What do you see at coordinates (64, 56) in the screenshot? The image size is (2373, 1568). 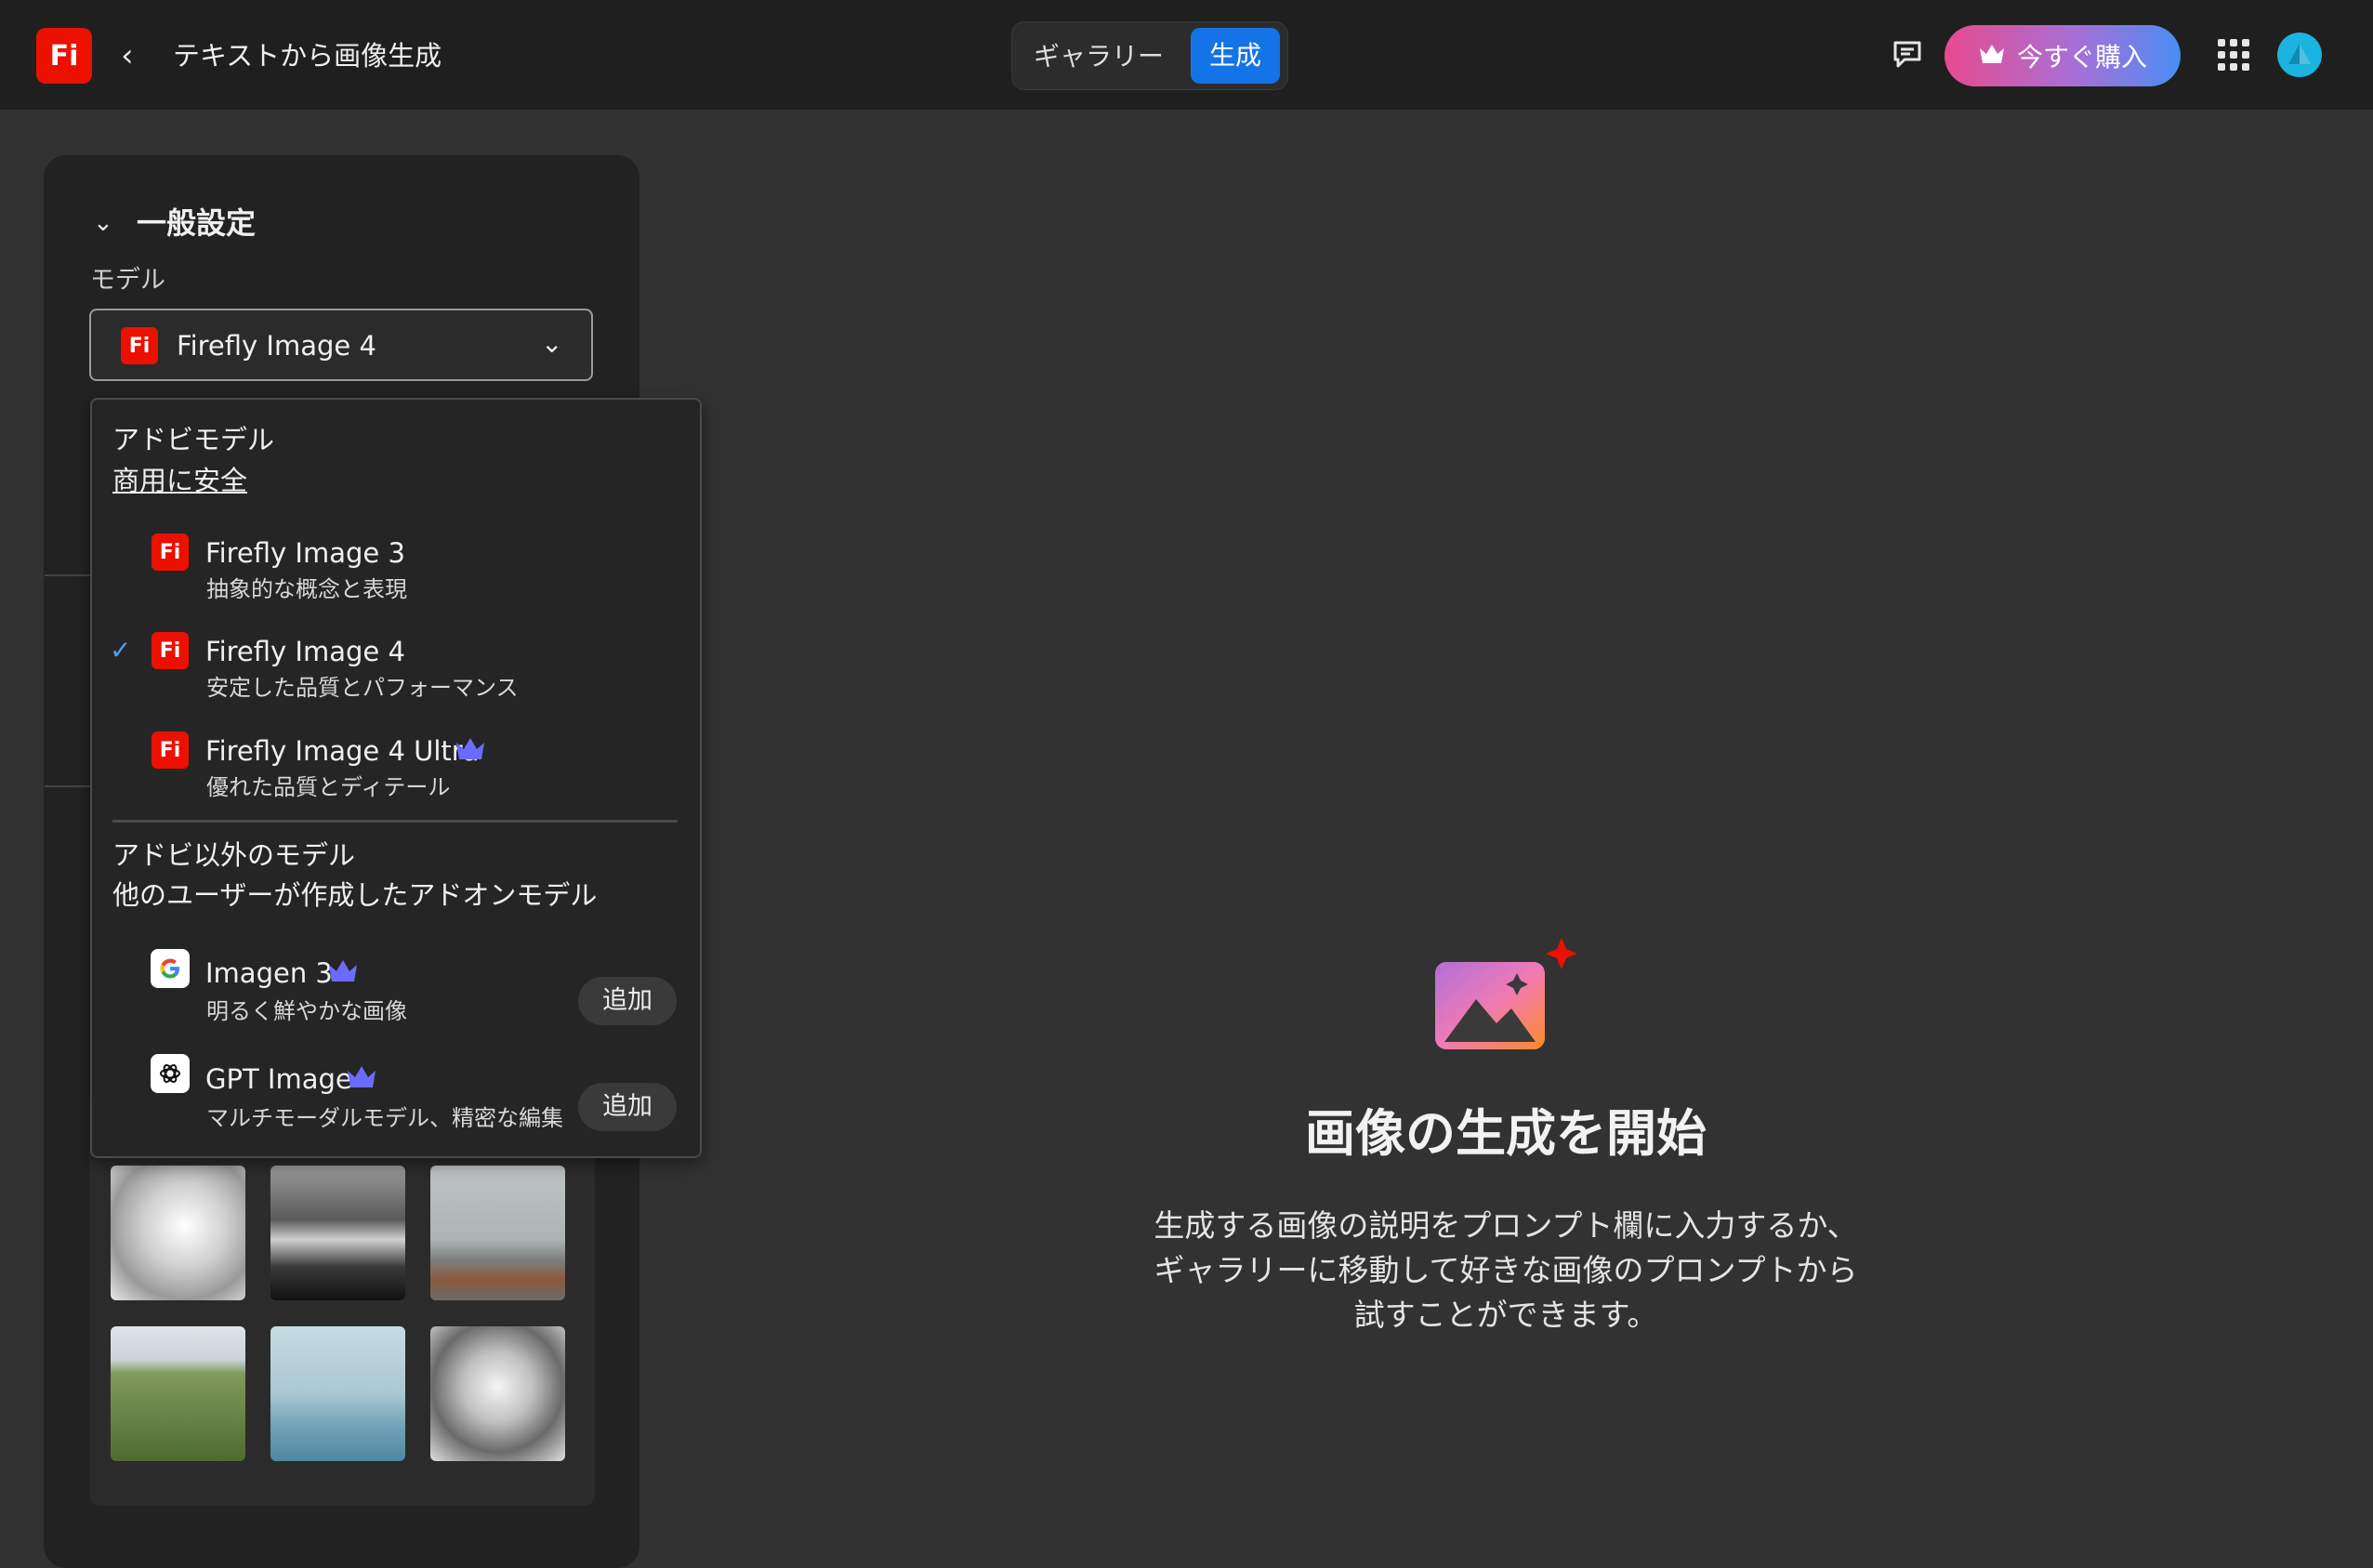 I see `firefly-logo: Fi` at bounding box center [64, 56].